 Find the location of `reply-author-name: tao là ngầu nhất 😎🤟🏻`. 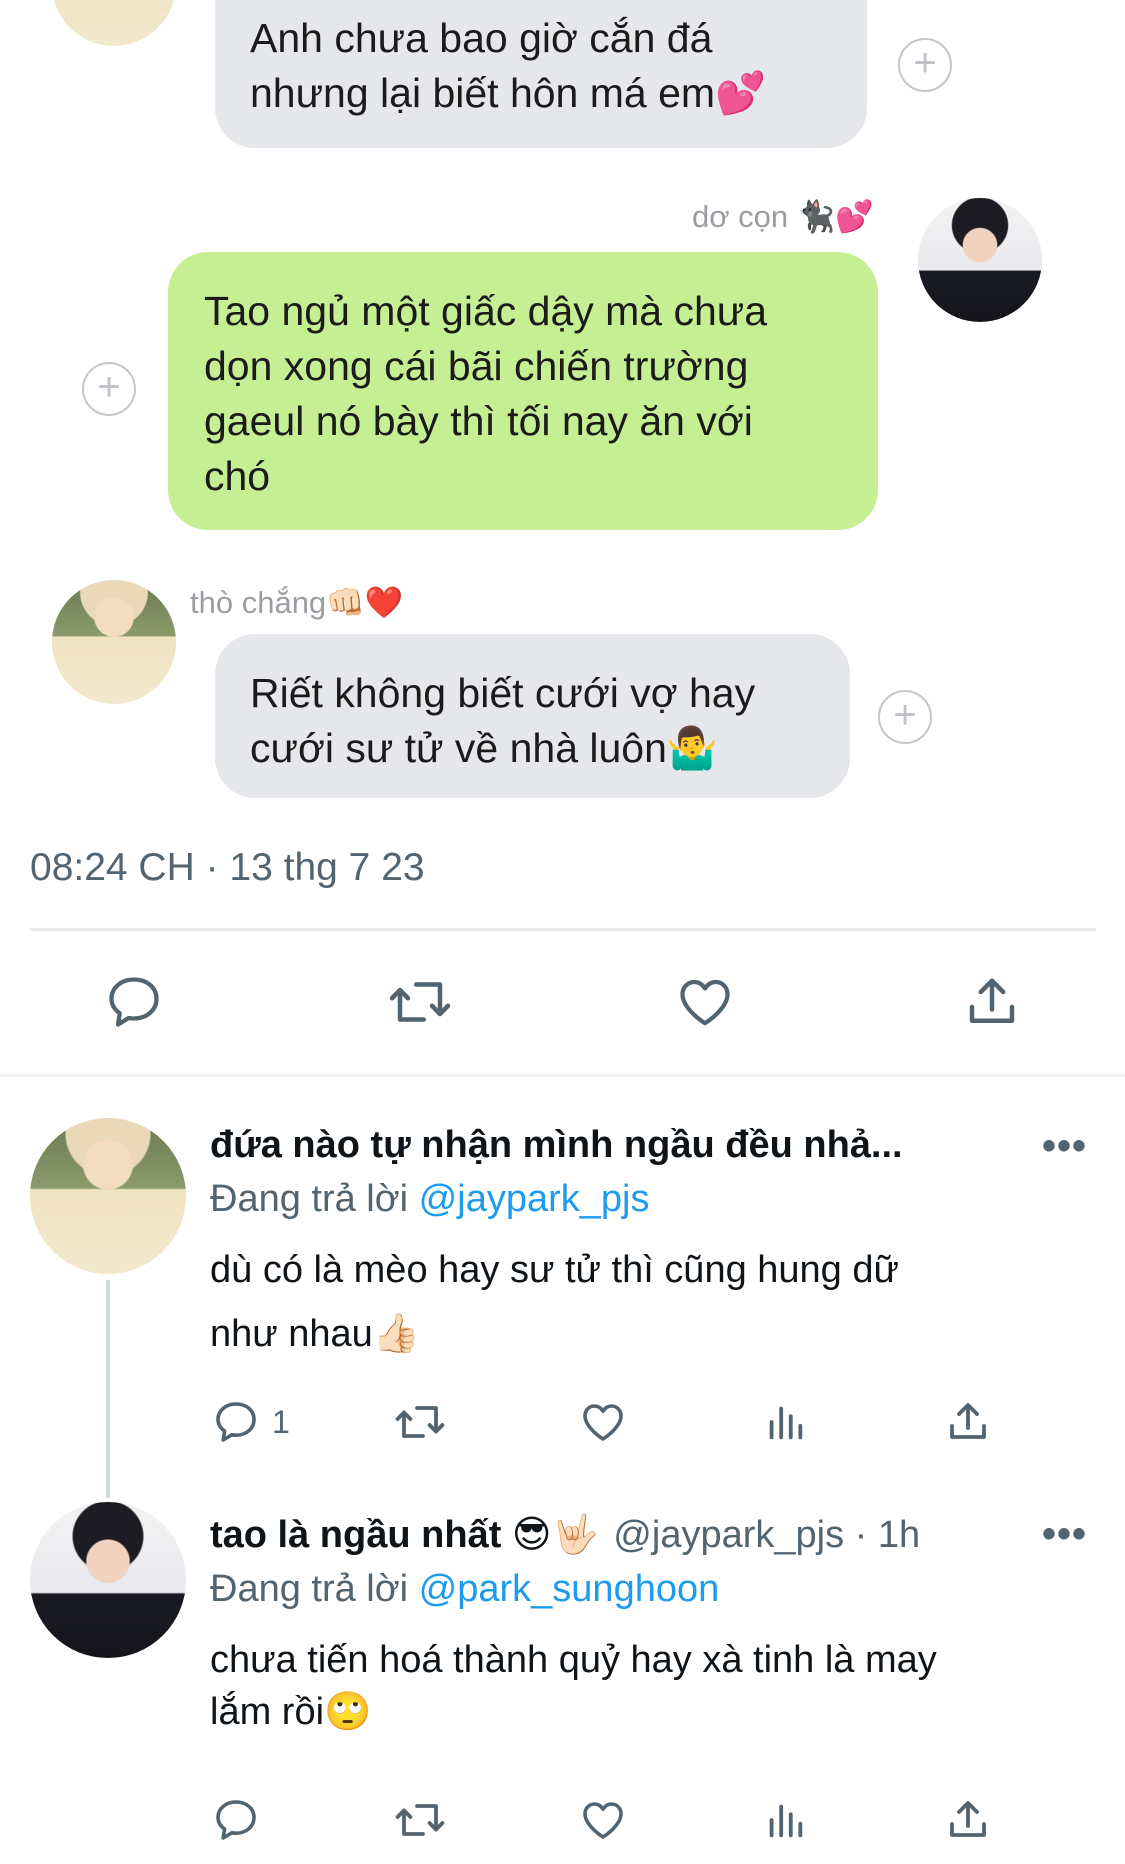

reply-author-name: tao là ngầu nhất 😎🤟🏻 is located at coordinates (404, 1535).